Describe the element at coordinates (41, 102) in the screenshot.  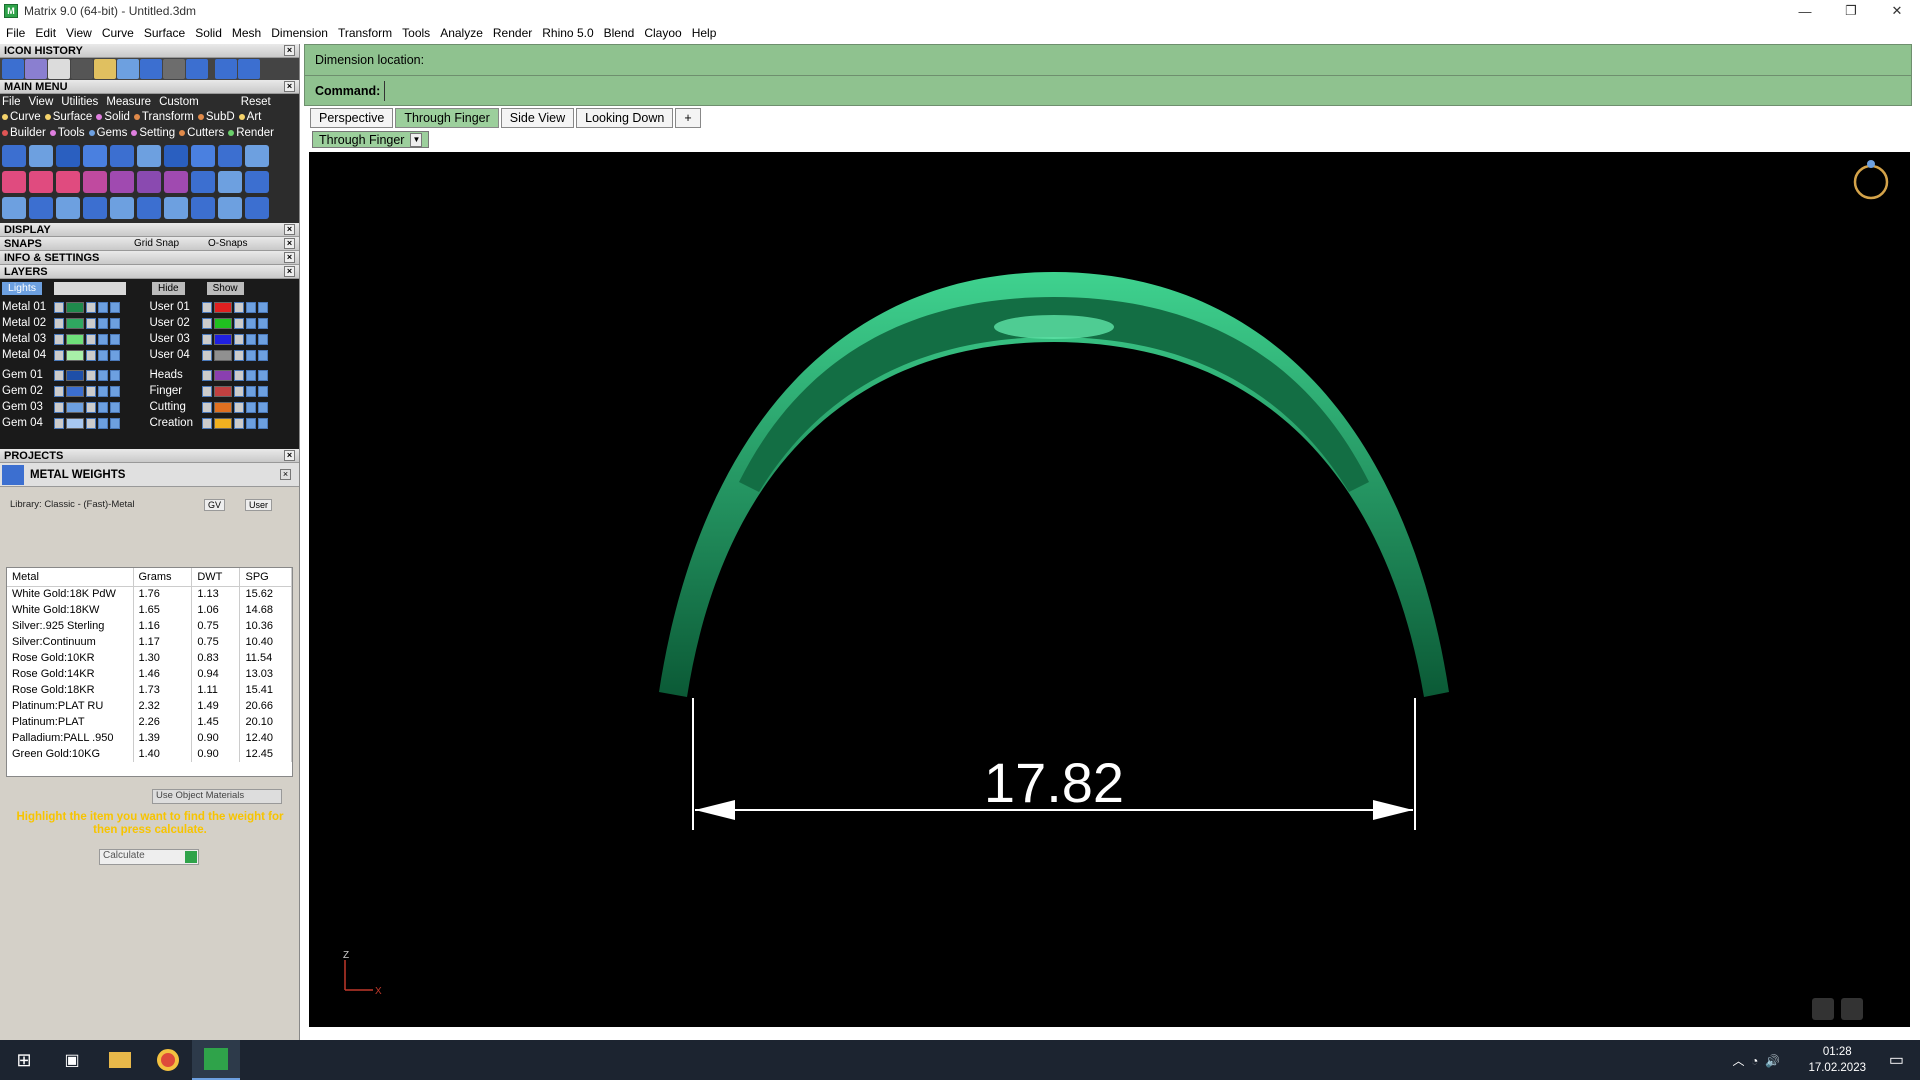
I see `mm-view: View` at that location.